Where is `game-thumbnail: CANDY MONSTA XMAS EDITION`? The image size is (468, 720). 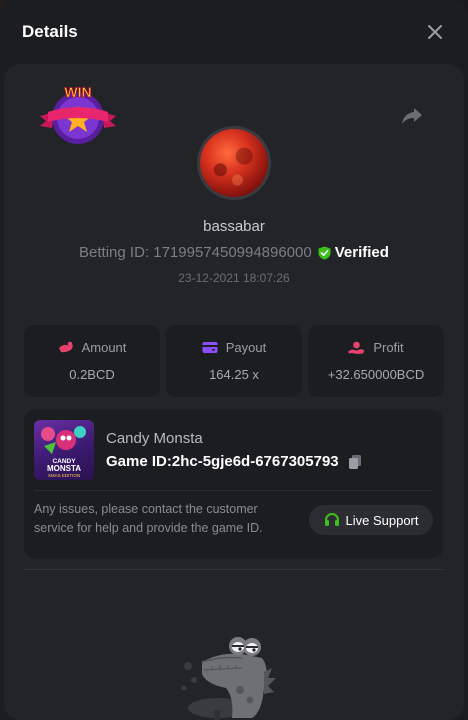 game-thumbnail: CANDY MONSTA XMAS EDITION is located at coordinates (64, 450).